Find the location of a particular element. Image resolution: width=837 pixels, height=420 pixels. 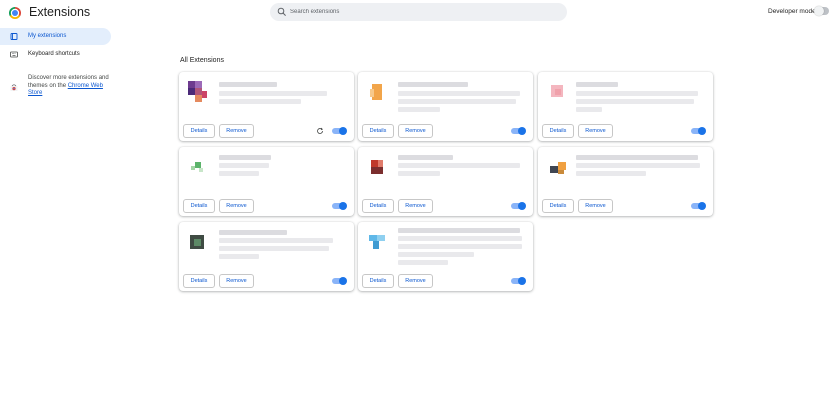

search-icon is located at coordinates (281, 11).